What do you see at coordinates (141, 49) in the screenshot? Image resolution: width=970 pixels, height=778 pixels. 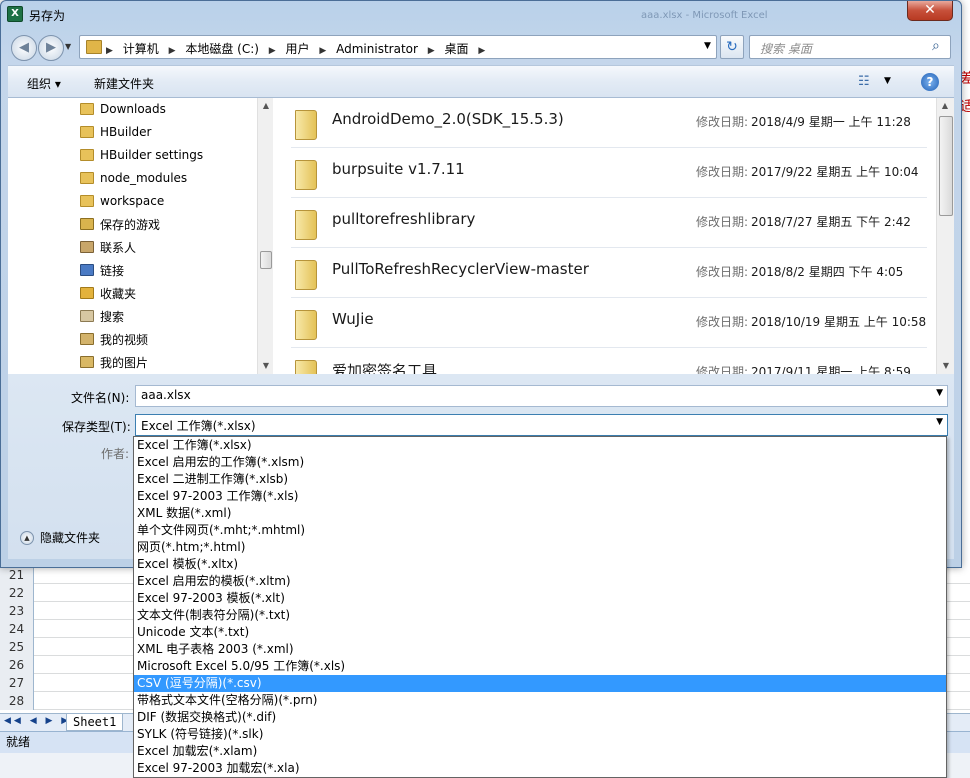 I see `breadcrumb-item: 计算机` at bounding box center [141, 49].